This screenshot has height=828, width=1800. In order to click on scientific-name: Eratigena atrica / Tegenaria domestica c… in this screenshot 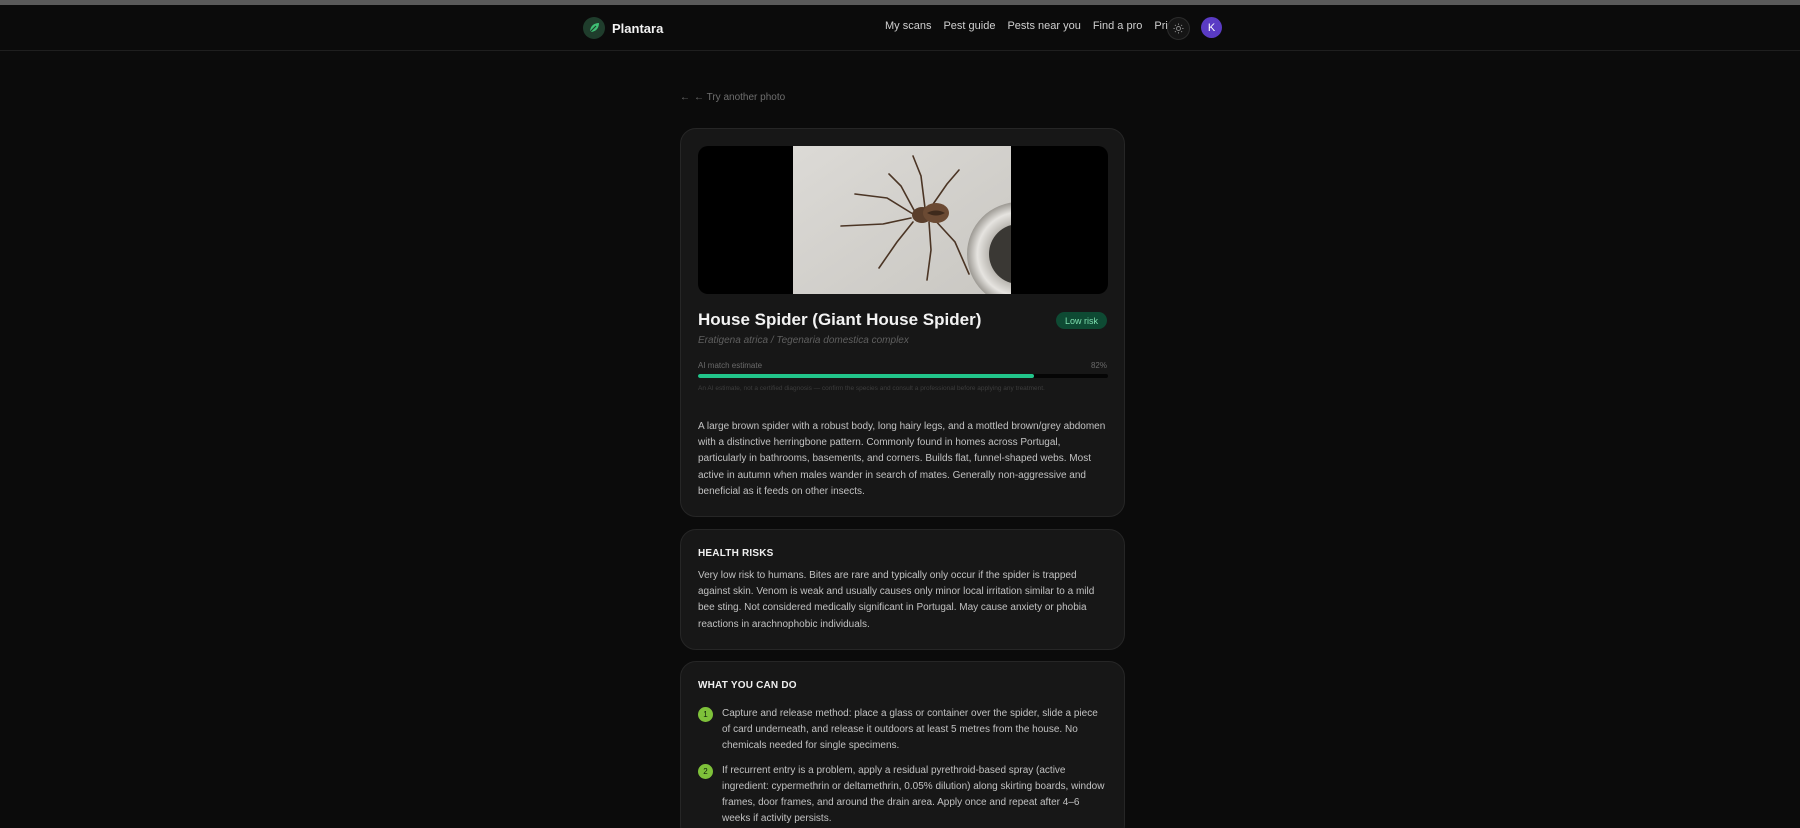, I will do `click(803, 340)`.